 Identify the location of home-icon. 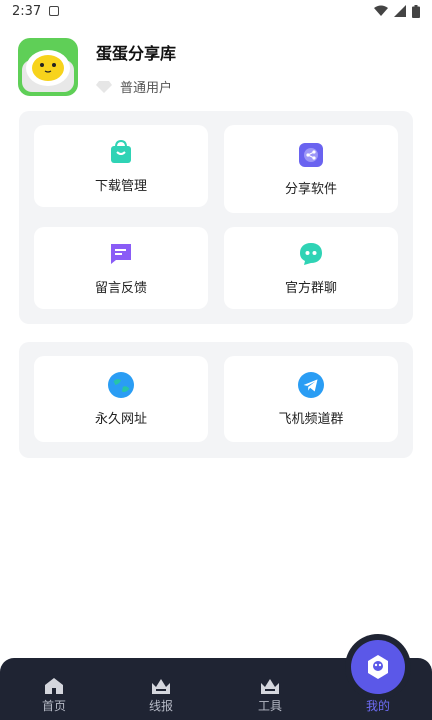
(54, 686).